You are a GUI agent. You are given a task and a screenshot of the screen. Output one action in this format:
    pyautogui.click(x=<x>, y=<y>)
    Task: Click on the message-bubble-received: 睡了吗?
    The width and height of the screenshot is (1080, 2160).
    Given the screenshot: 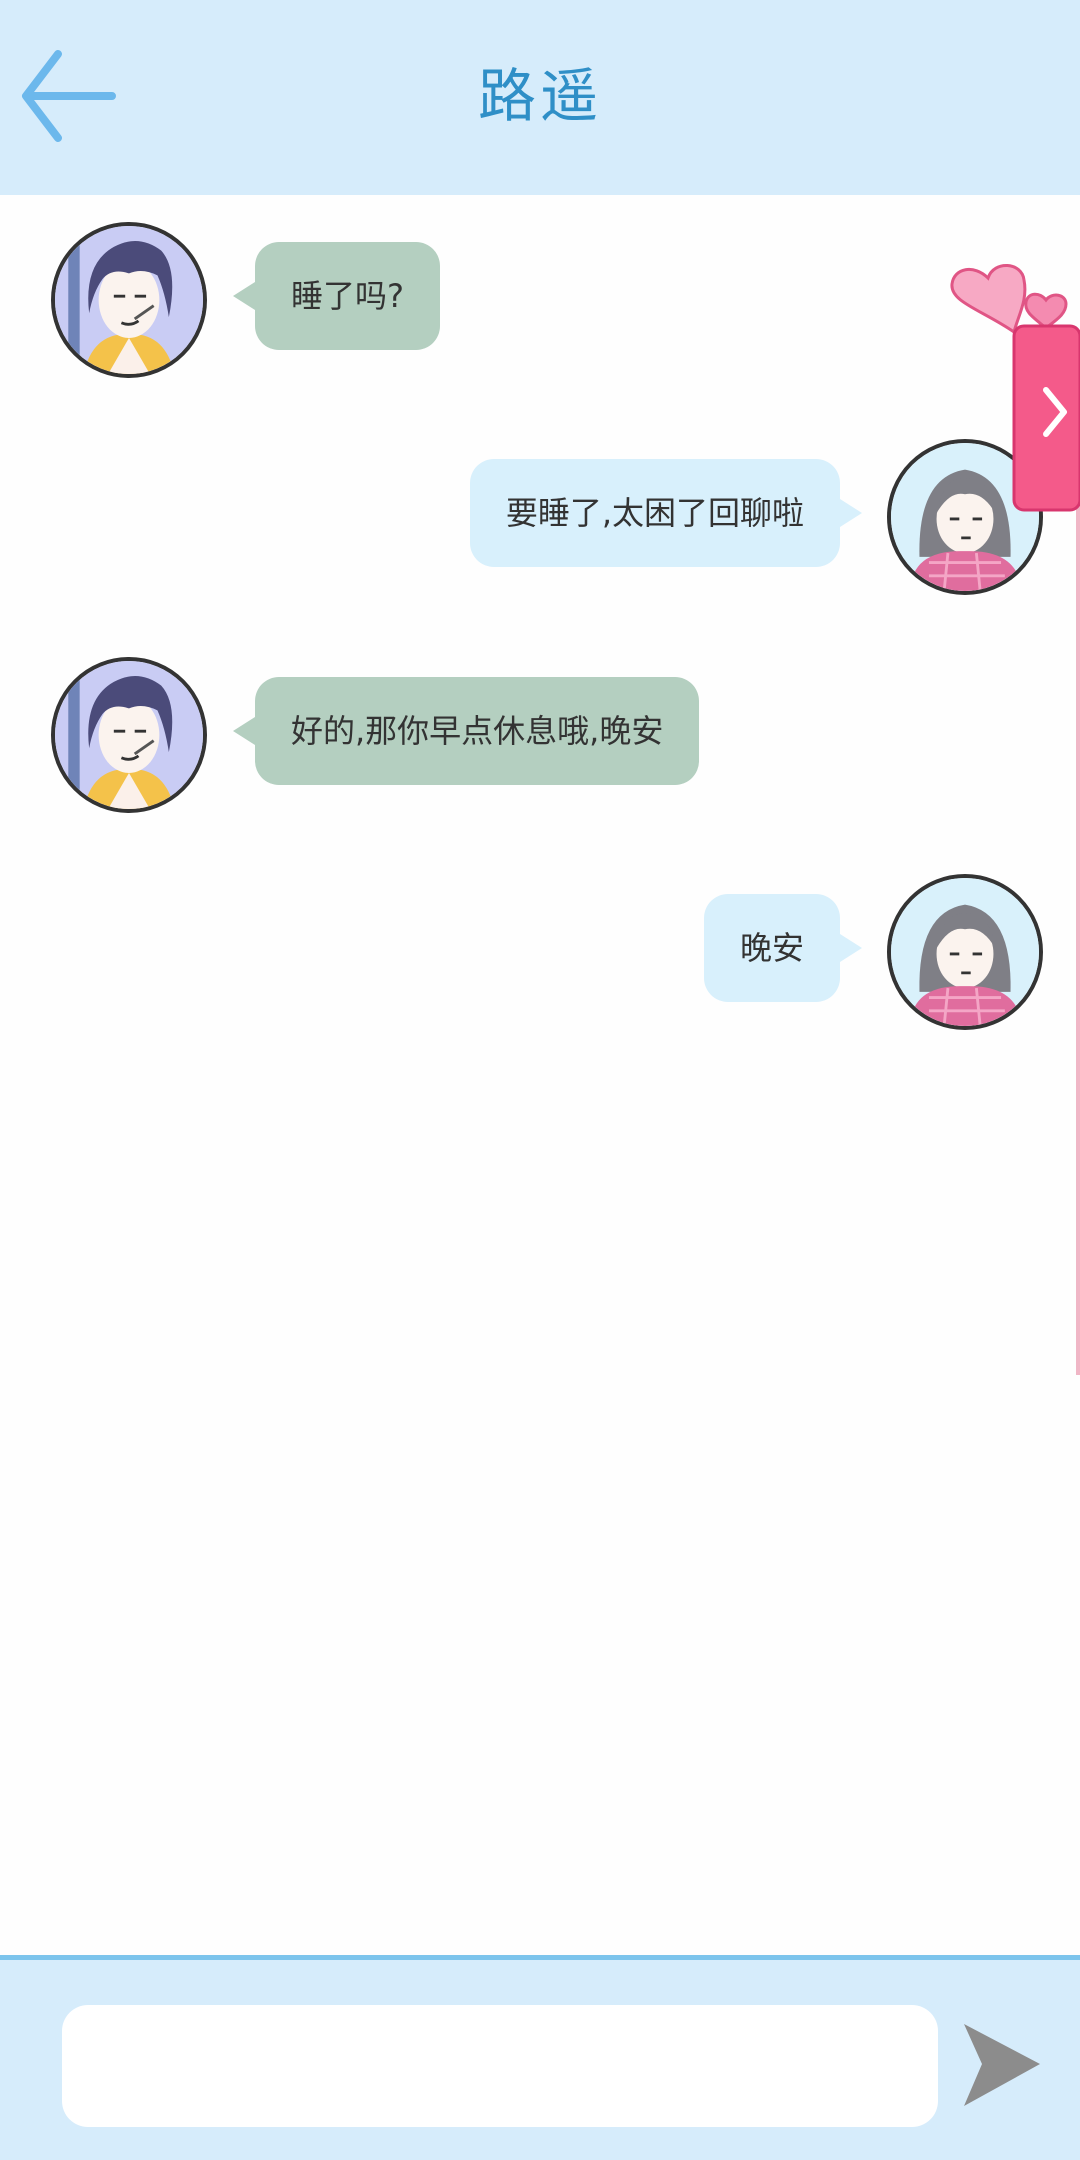 What is the action you would take?
    pyautogui.click(x=336, y=296)
    